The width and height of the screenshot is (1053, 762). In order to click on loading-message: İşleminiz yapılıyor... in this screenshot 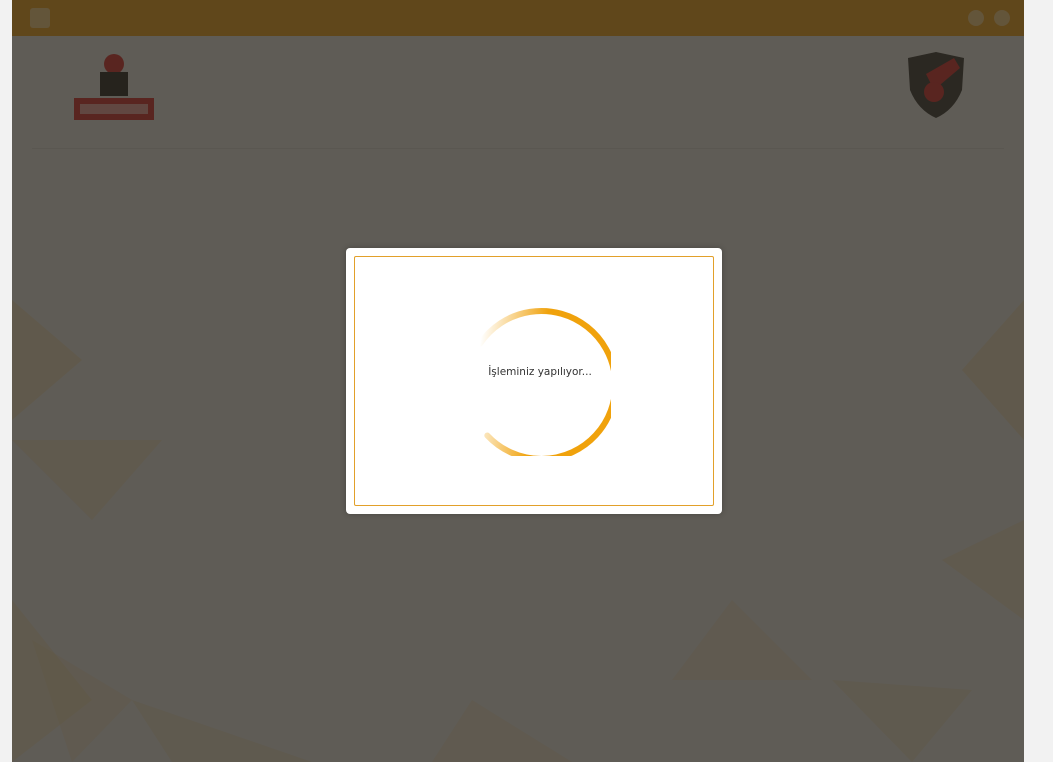, I will do `click(540, 372)`.